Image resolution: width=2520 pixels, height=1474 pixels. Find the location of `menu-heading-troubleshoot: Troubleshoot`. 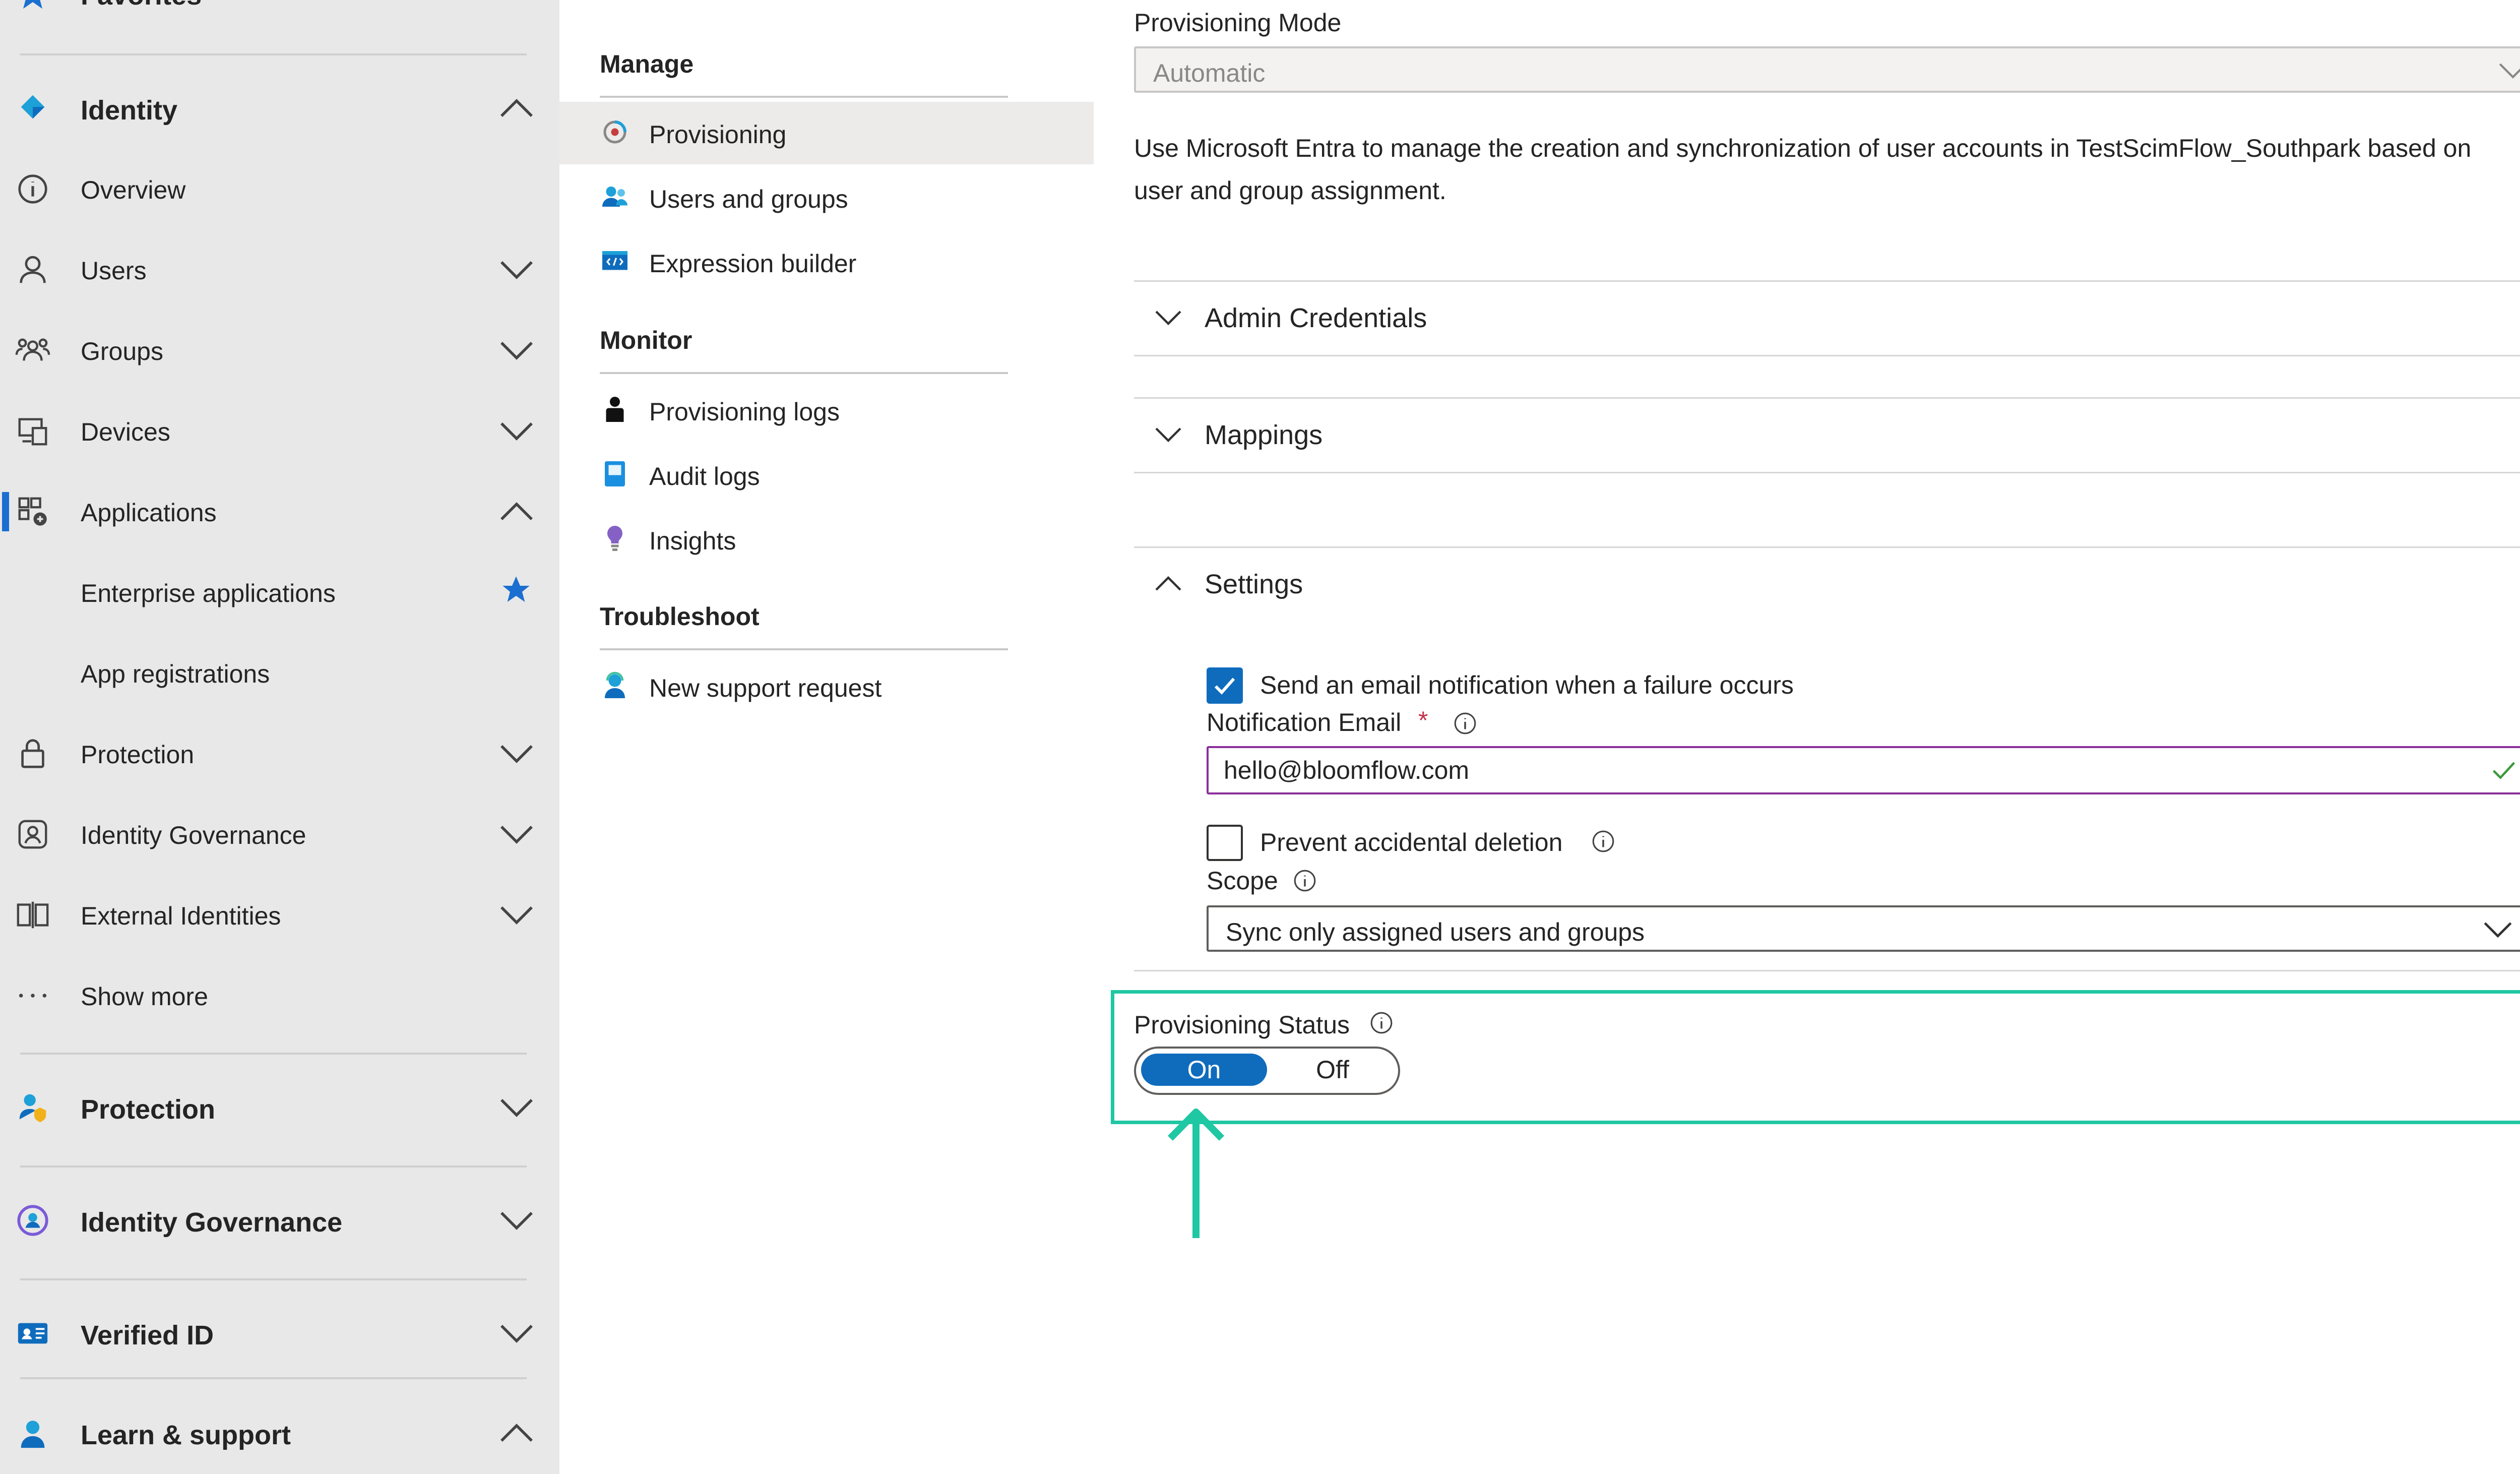

menu-heading-troubleshoot: Troubleshoot is located at coordinates (680, 616).